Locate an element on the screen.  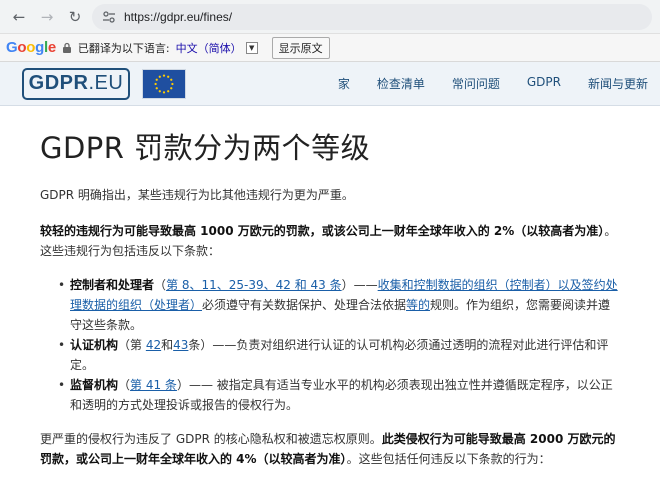
browser-toolbar: ← → ↻ https://gdpr.eu/fines/ is located at coordinates (330, 17).